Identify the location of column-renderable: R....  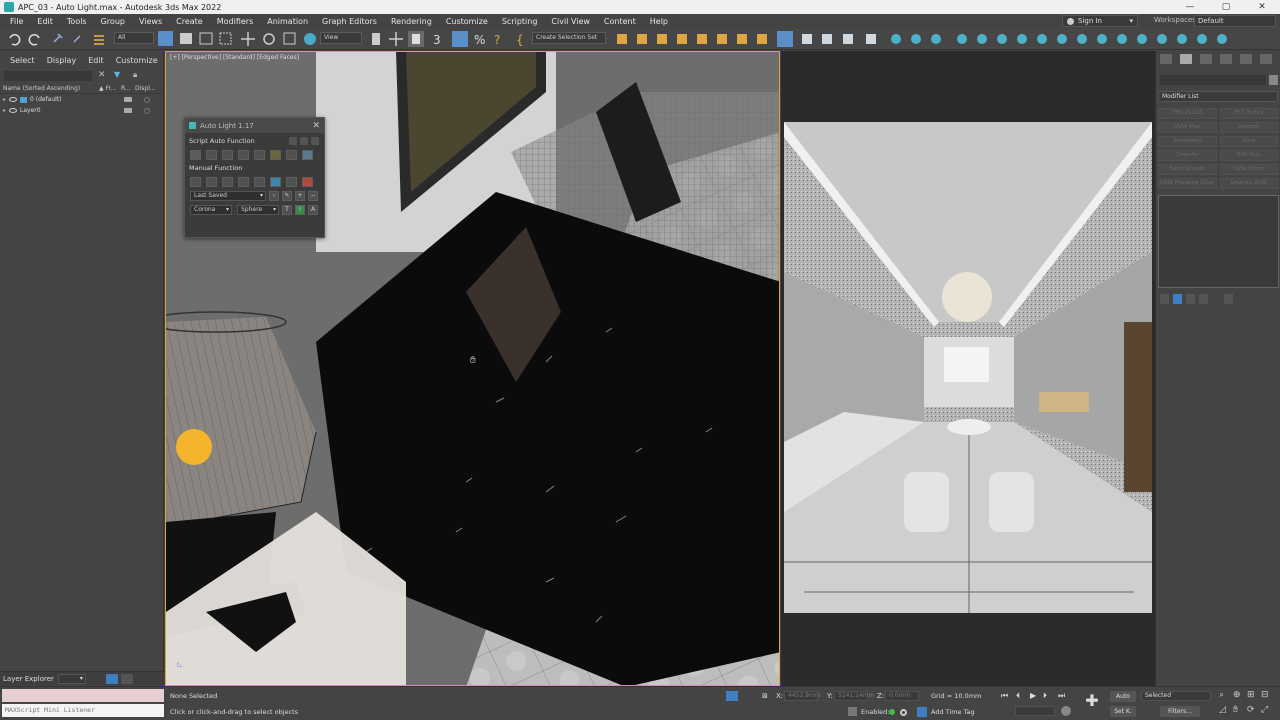
(128, 88).